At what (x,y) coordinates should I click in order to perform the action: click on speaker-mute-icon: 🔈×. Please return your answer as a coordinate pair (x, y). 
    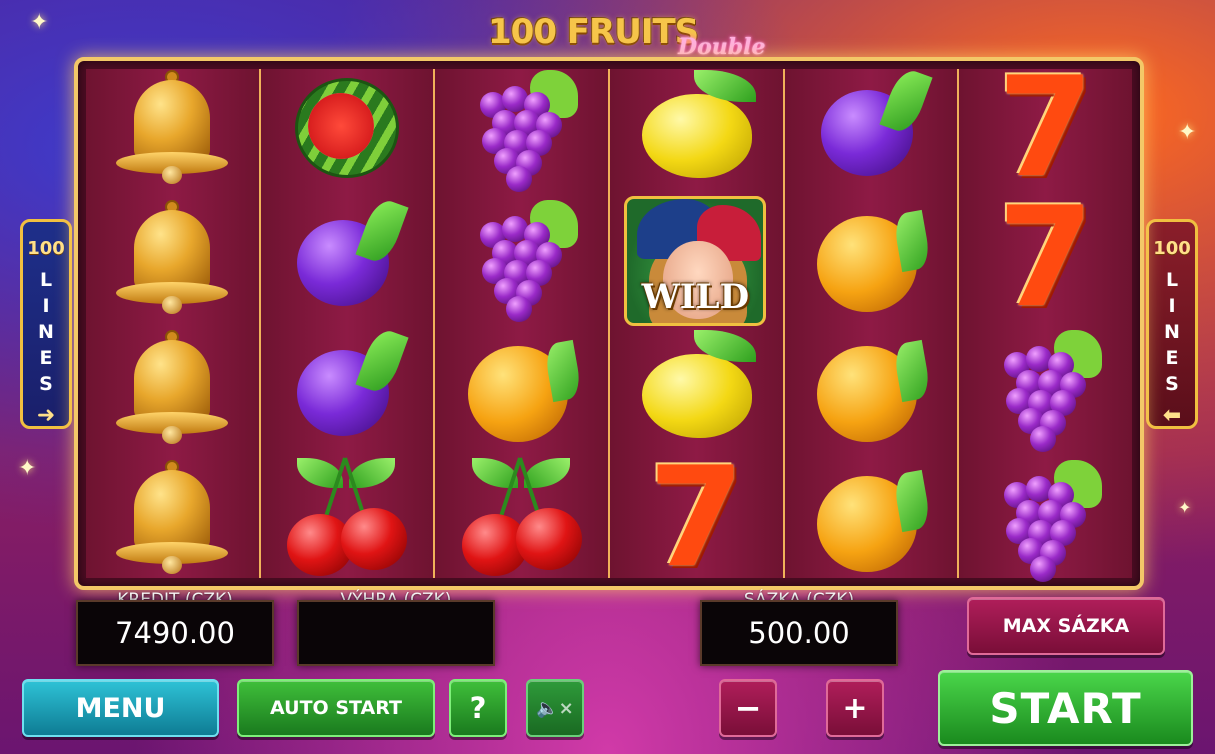
    Looking at the image, I should click on (555, 708).